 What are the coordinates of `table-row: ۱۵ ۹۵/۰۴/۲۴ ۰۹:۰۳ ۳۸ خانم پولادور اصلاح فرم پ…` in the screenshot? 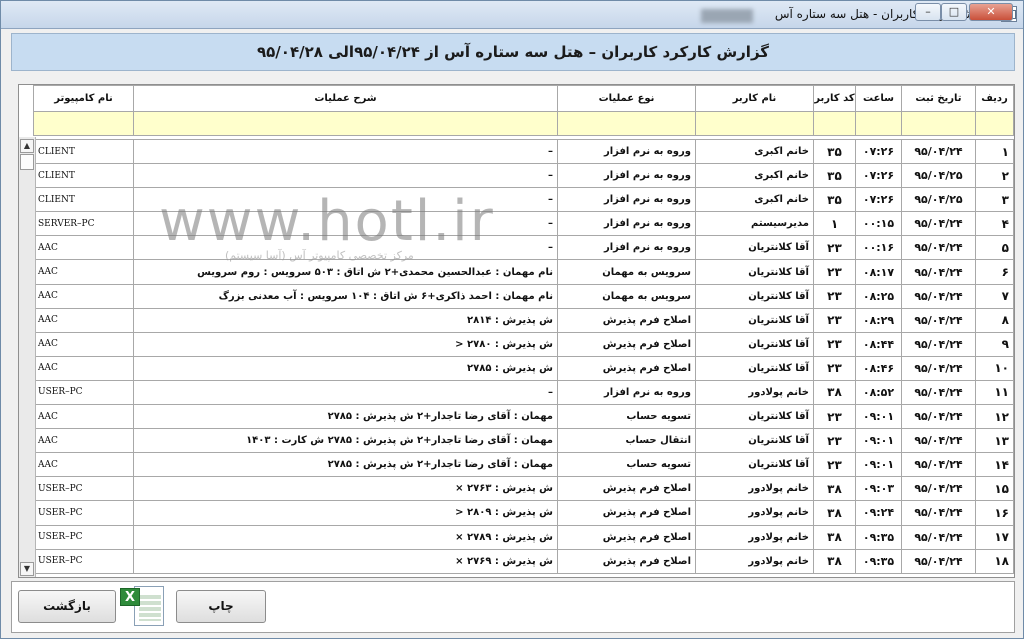 It's located at (523, 489).